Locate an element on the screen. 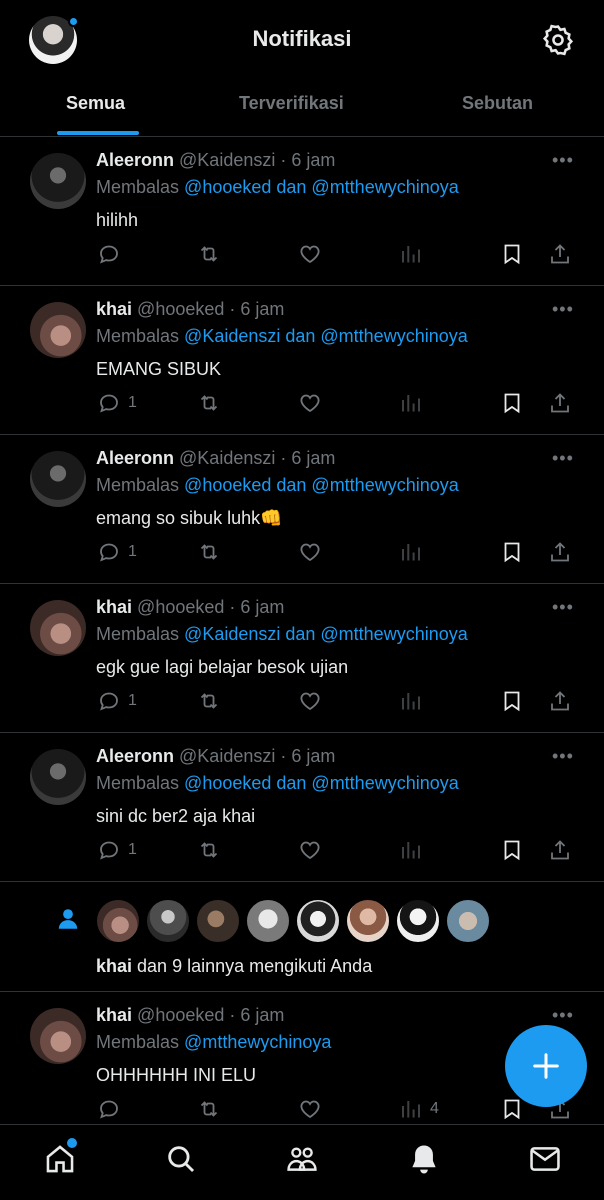 This screenshot has width=604, height=1200. tab-sebutan: Sebutan is located at coordinates (497, 103).